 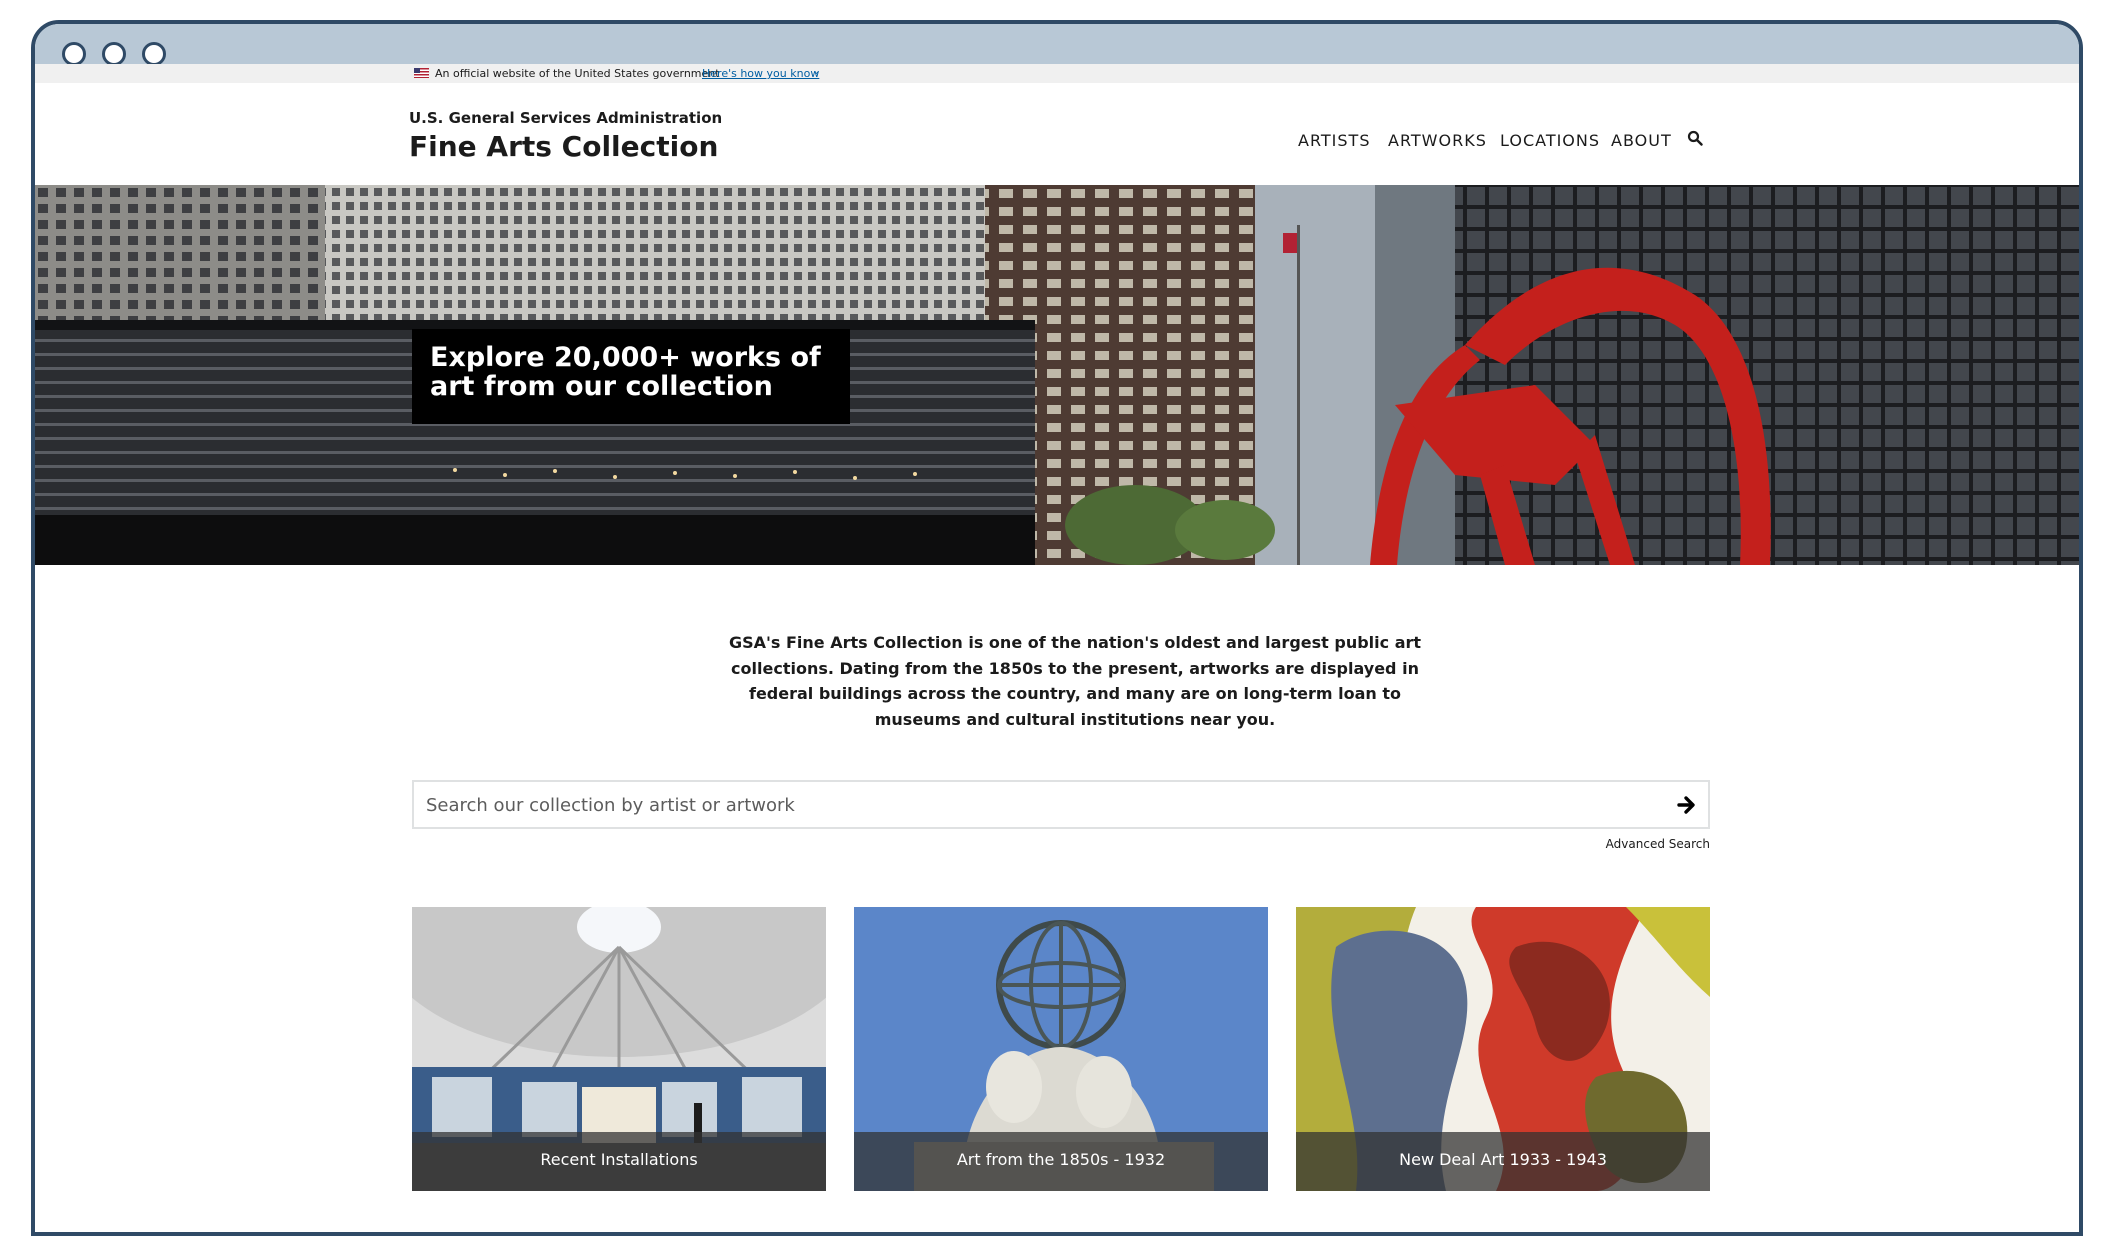 I want to click on nav-about: ABOUT, so click(x=1641, y=140).